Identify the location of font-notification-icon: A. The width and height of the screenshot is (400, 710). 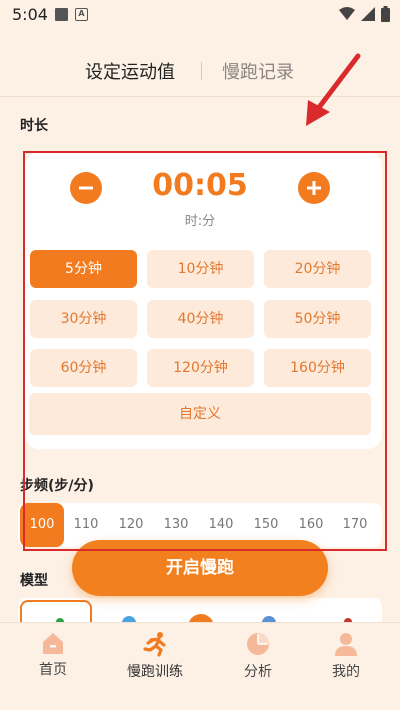
(81, 14).